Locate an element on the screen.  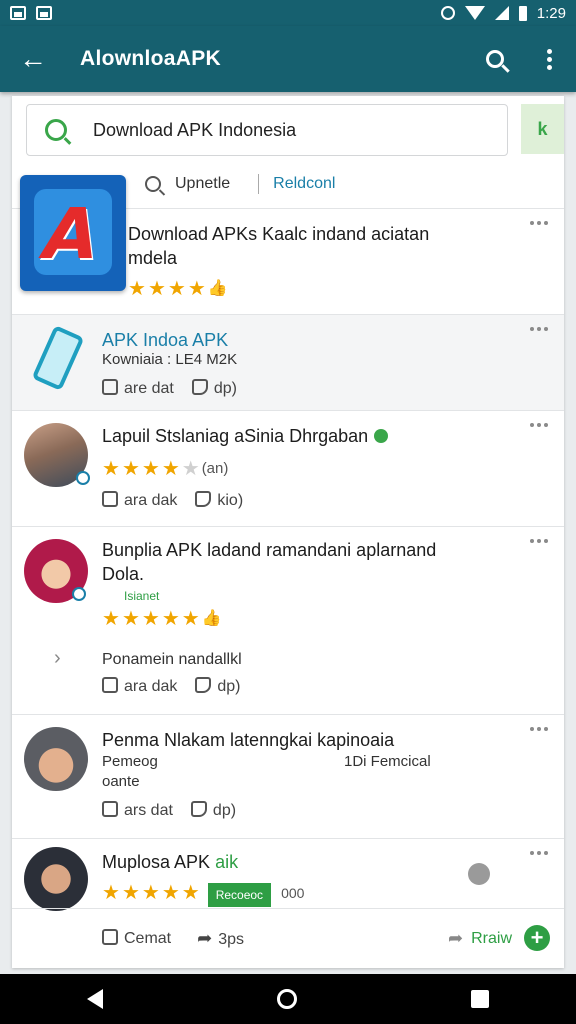
star-empty-icon: ★ is located at coordinates (190, 469).